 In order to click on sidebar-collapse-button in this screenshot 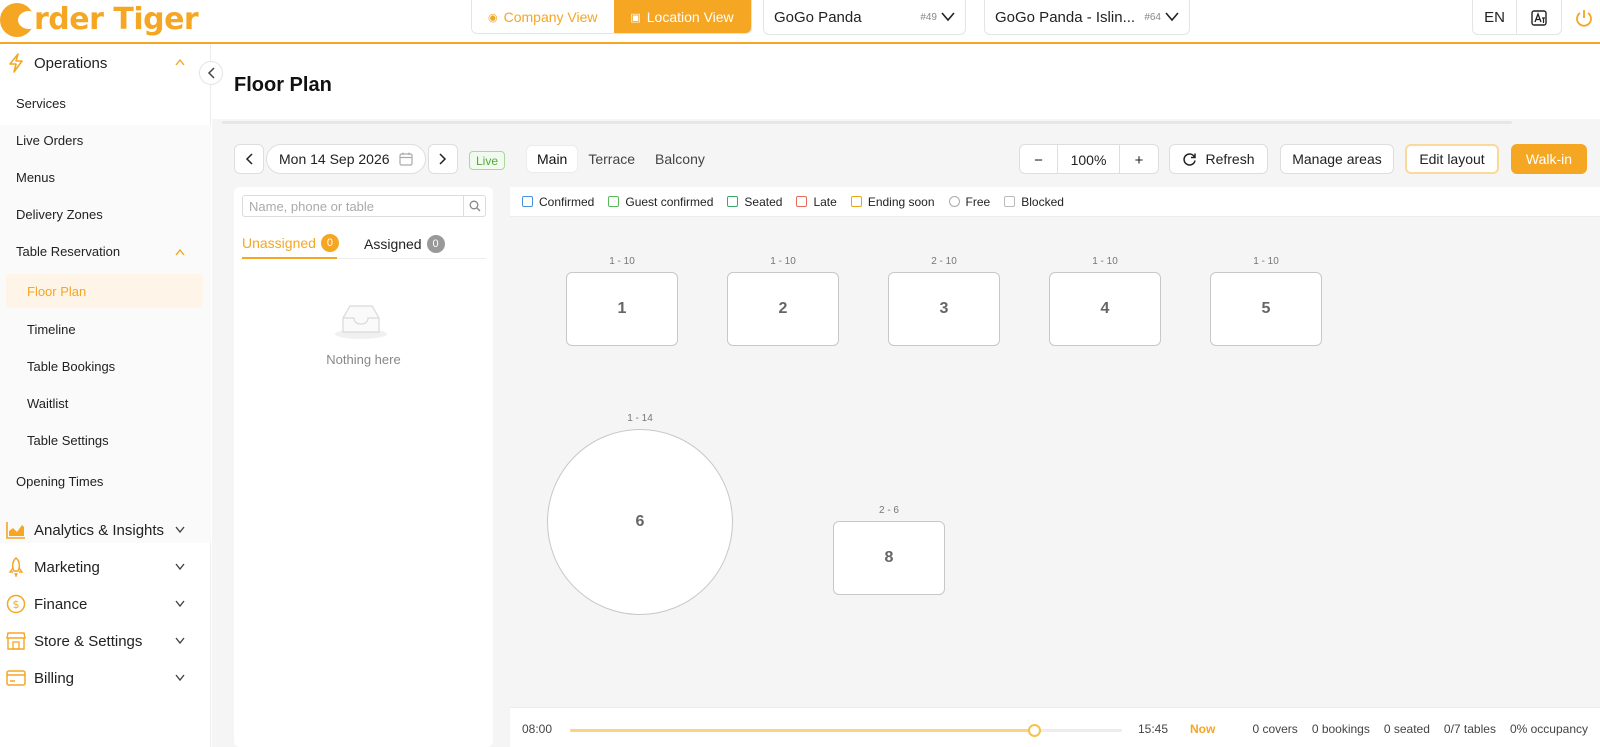, I will do `click(211, 73)`.